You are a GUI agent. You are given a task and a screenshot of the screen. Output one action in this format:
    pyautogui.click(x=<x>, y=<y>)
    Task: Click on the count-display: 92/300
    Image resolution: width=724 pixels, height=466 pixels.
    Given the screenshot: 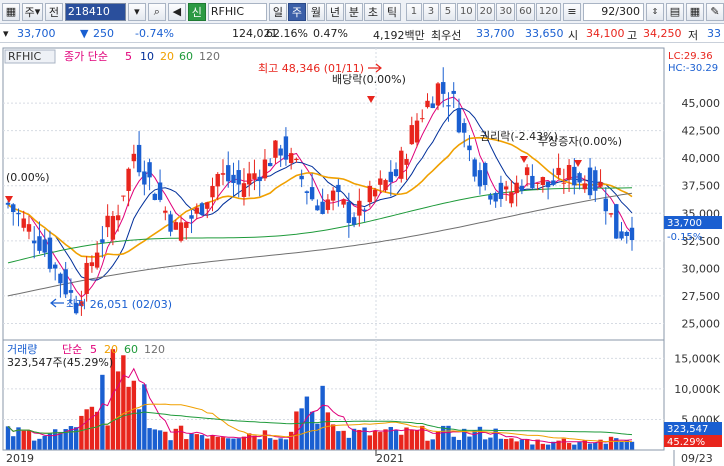 What is the action you would take?
    pyautogui.click(x=613, y=11)
    